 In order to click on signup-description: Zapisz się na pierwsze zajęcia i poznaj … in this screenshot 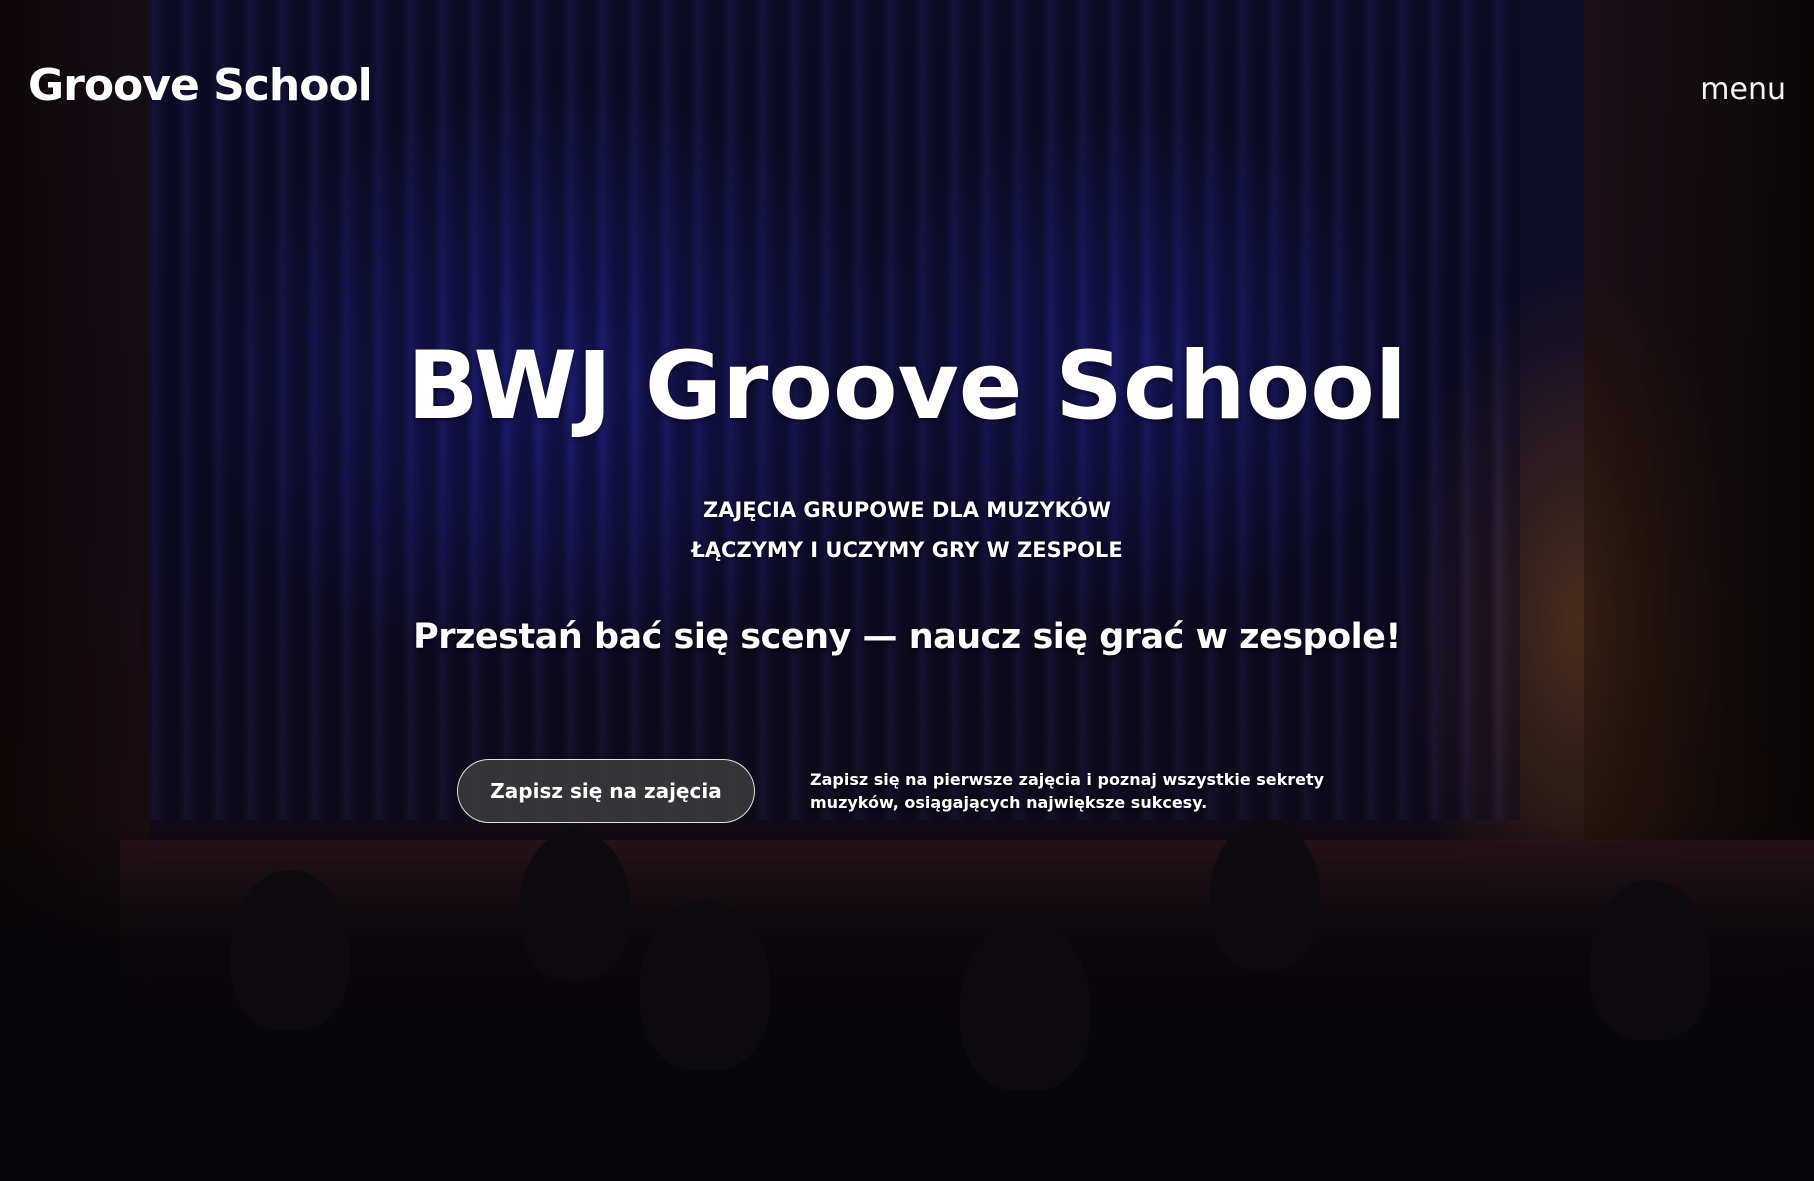, I will do `click(1067, 791)`.